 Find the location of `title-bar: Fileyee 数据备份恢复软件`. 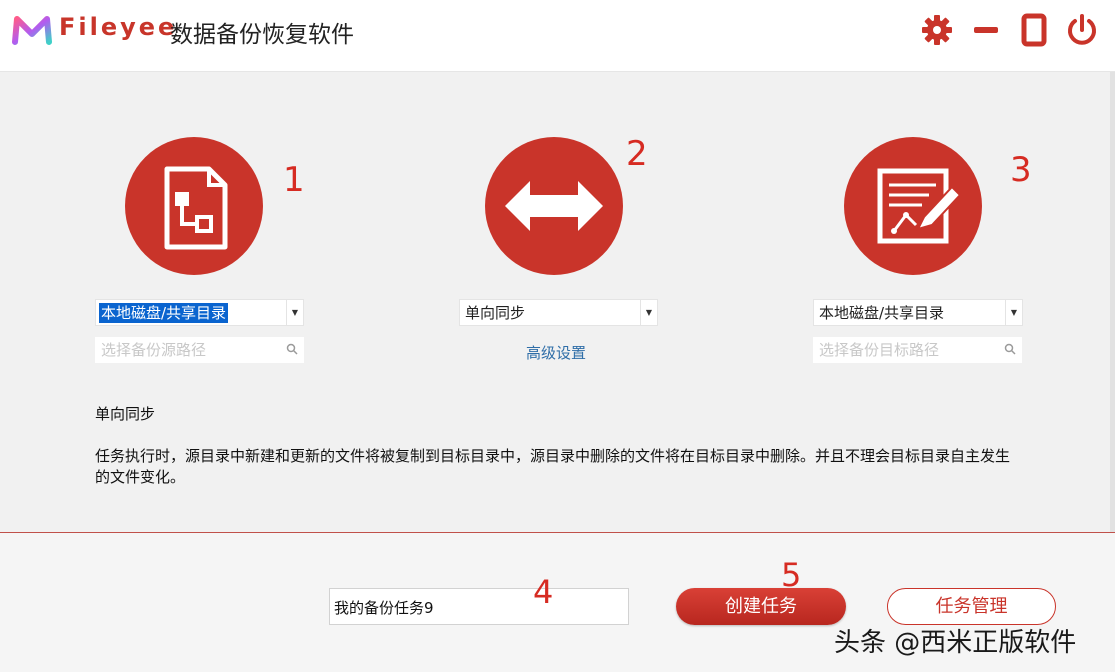

title-bar: Fileyee 数据备份恢复软件 is located at coordinates (557, 36).